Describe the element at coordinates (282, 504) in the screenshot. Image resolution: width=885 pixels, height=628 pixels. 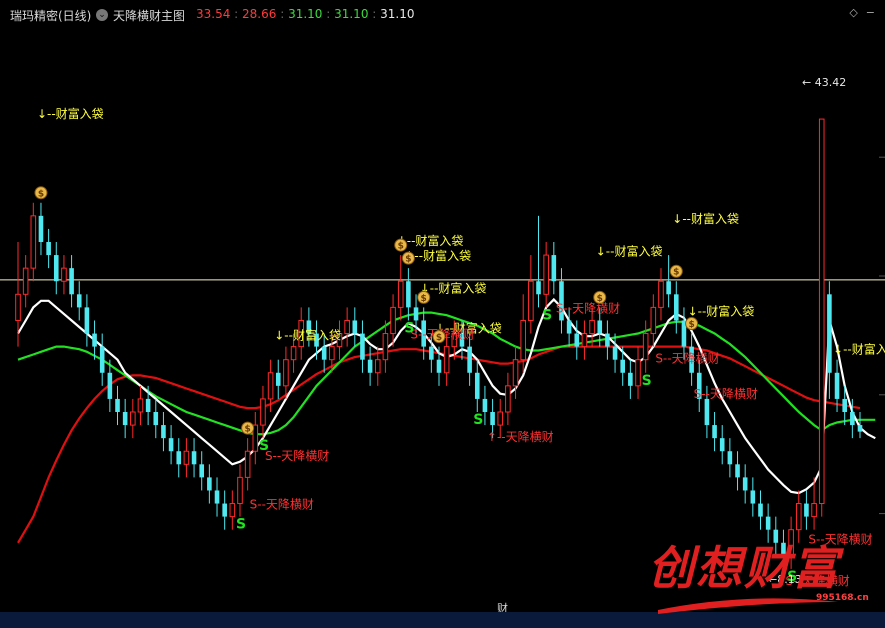
I see `windfall-label: S--天降横财` at that location.